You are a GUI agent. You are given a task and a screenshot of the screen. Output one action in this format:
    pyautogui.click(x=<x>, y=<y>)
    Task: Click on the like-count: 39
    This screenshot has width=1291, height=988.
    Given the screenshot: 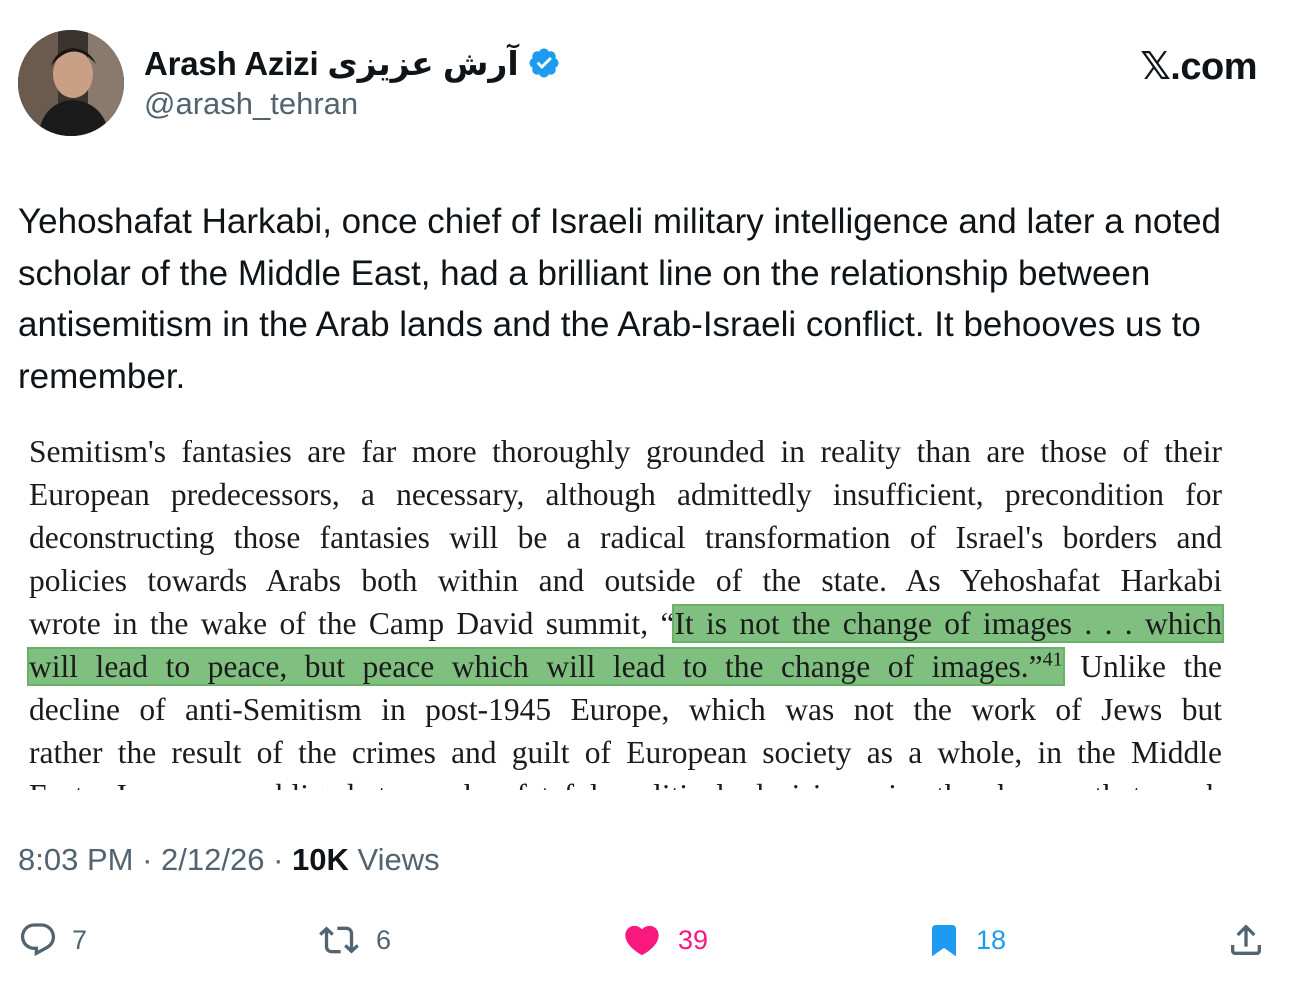 What is the action you would take?
    pyautogui.click(x=693, y=939)
    